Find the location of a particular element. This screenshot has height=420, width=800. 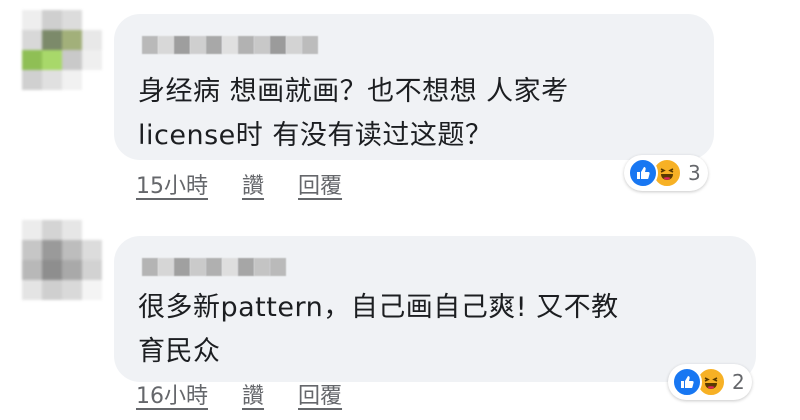

reaction-count: 3 is located at coordinates (694, 173).